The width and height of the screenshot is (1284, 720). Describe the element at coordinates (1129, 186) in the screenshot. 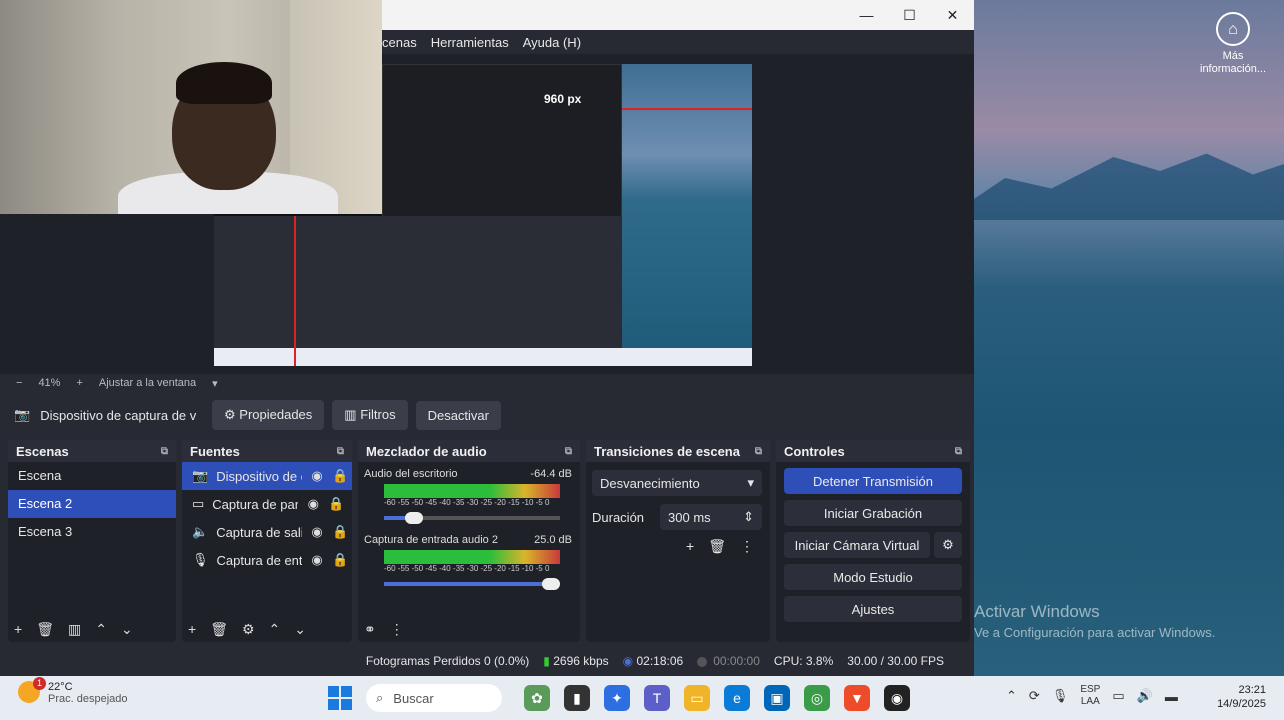

I see `wallpaper-mountains` at that location.